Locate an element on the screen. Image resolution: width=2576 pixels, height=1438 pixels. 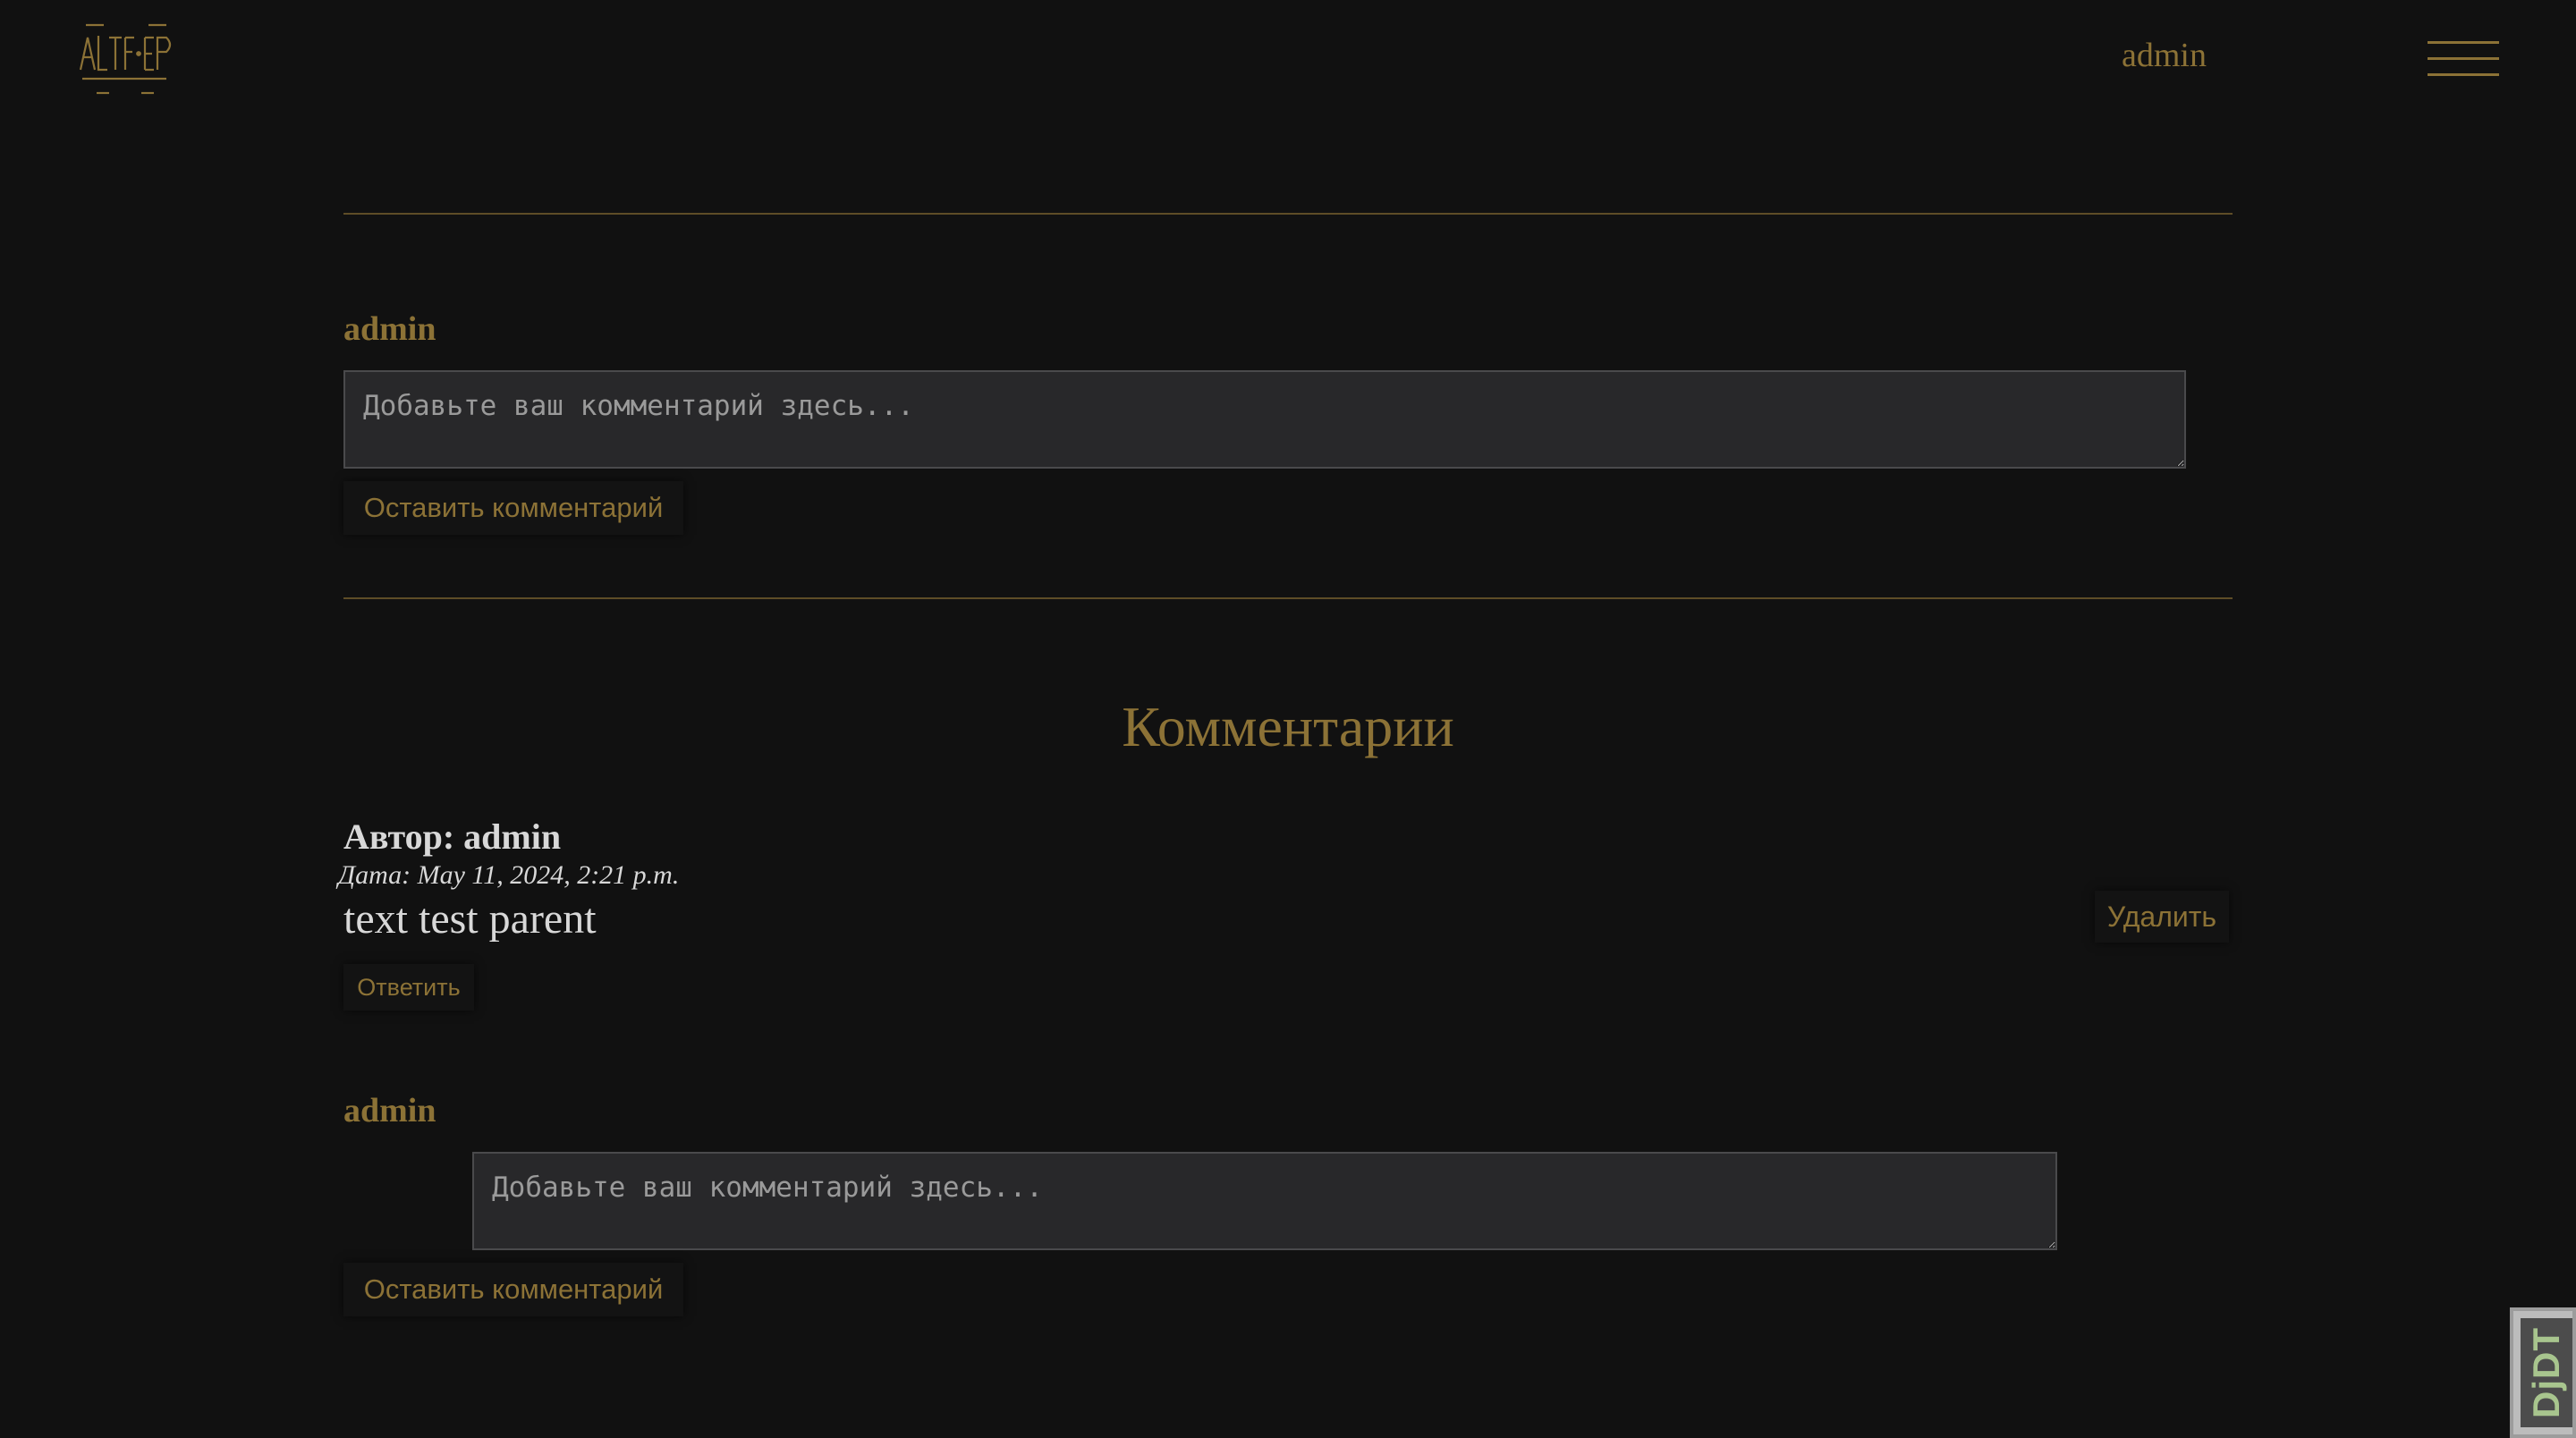
reply-button: Ответить is located at coordinates (408, 987).